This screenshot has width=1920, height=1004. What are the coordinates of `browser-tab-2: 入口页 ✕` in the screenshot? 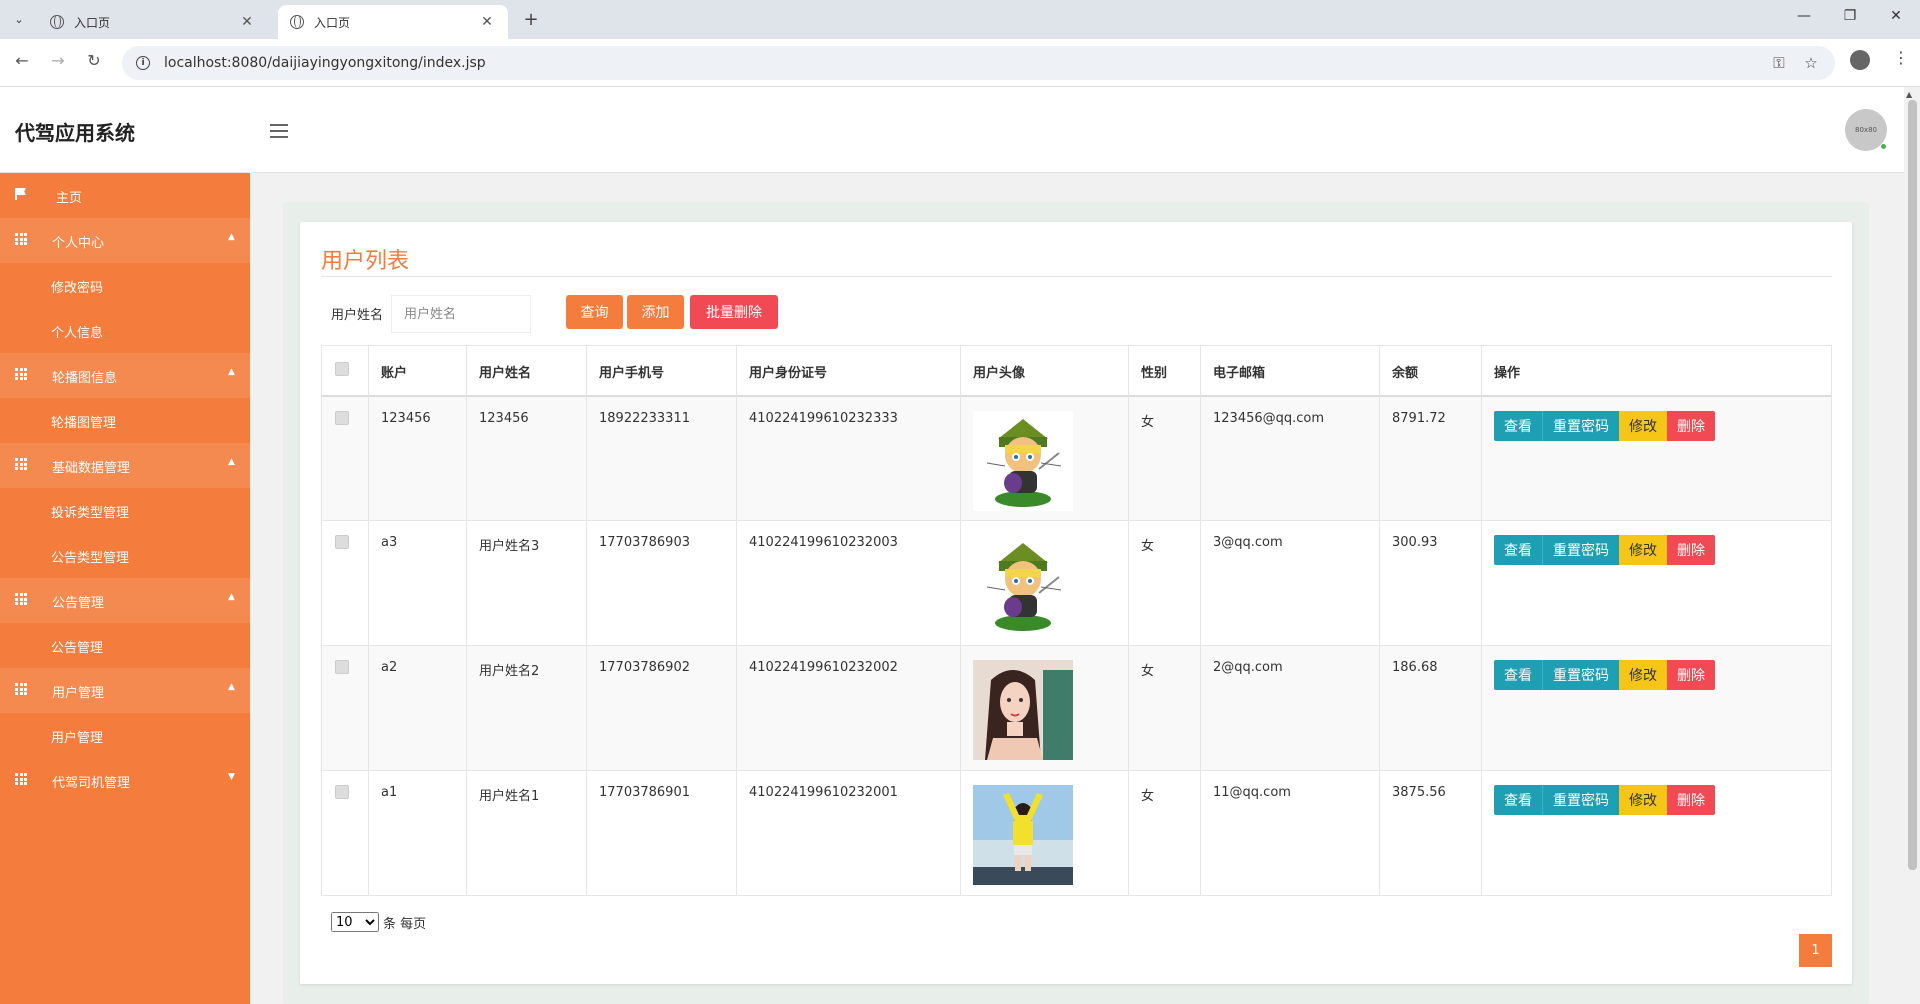 It's located at (393, 22).